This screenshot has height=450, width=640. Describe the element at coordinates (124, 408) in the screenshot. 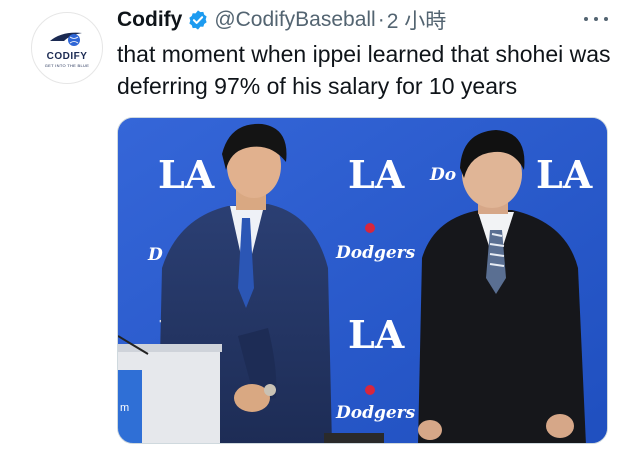

I see `podium-text: m` at that location.